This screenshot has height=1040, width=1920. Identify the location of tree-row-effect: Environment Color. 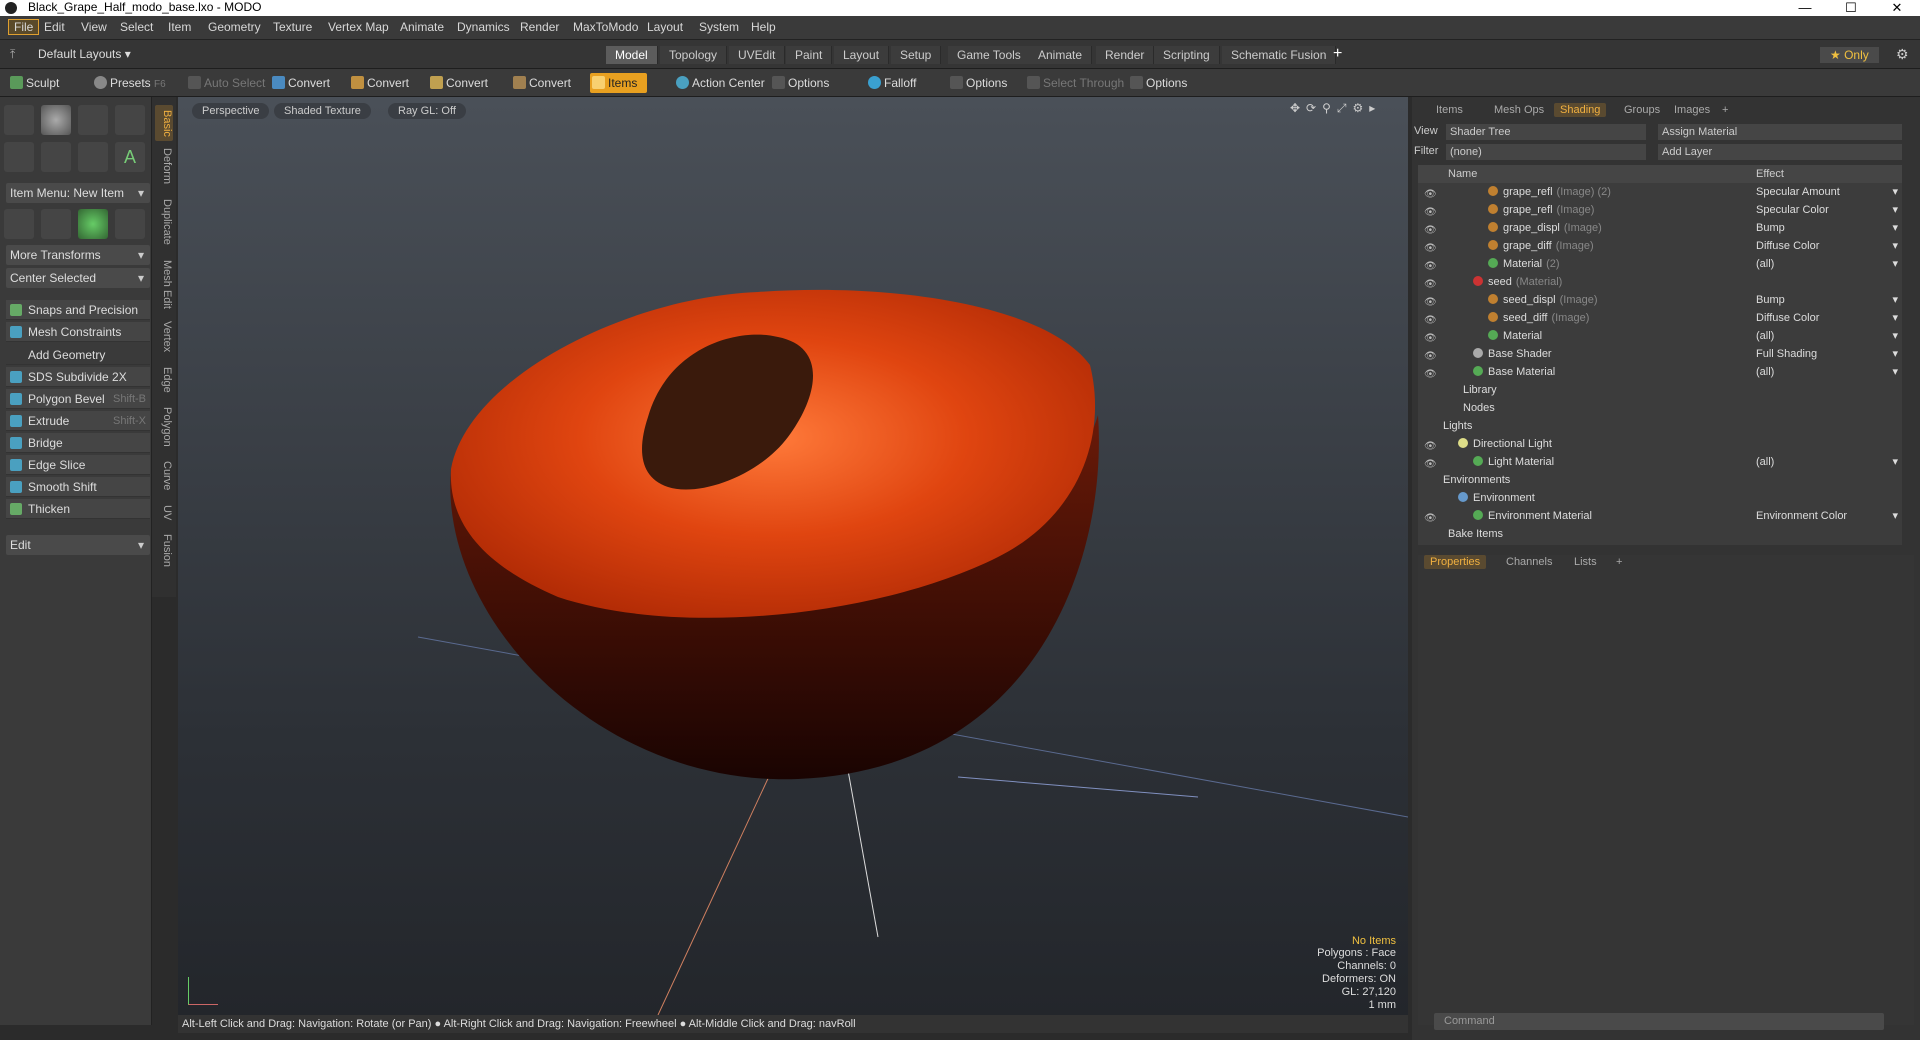
(1828, 516).